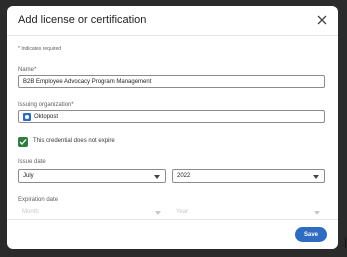 This screenshot has height=257, width=347. What do you see at coordinates (30, 212) in the screenshot?
I see `expiration-month-value: Month` at bounding box center [30, 212].